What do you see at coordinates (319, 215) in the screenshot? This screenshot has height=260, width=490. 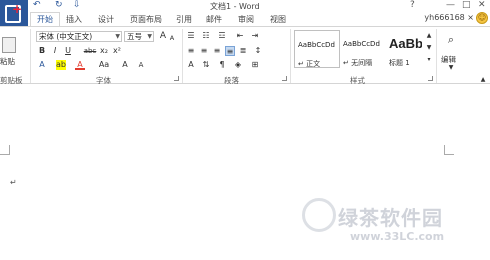 I see `watermark-logo-icon` at bounding box center [319, 215].